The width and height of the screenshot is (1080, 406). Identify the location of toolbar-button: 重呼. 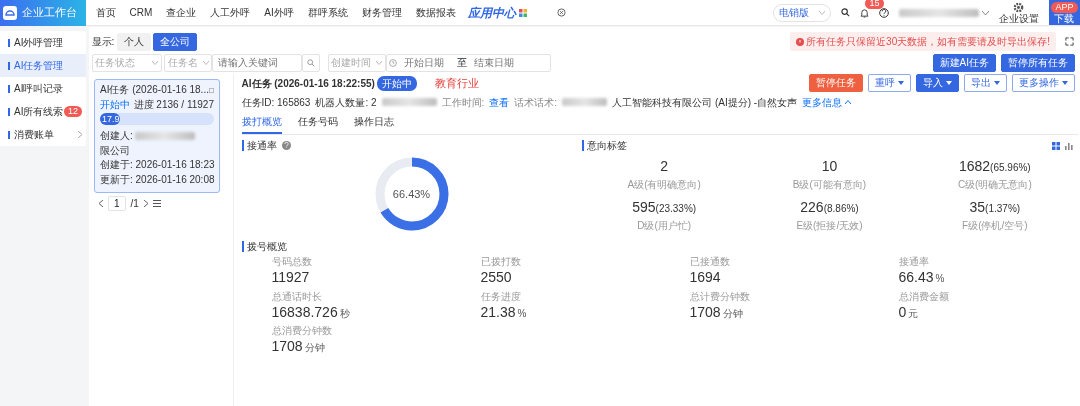
(889, 83).